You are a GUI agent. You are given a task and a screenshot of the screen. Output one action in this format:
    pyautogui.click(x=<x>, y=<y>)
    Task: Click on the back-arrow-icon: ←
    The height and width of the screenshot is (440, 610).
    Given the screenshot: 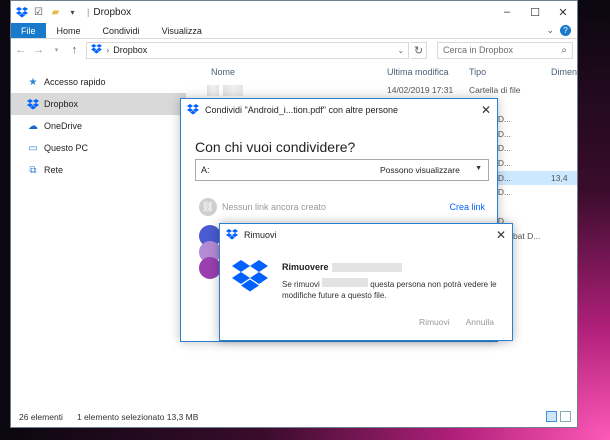 What is the action you would take?
    pyautogui.click(x=21, y=50)
    